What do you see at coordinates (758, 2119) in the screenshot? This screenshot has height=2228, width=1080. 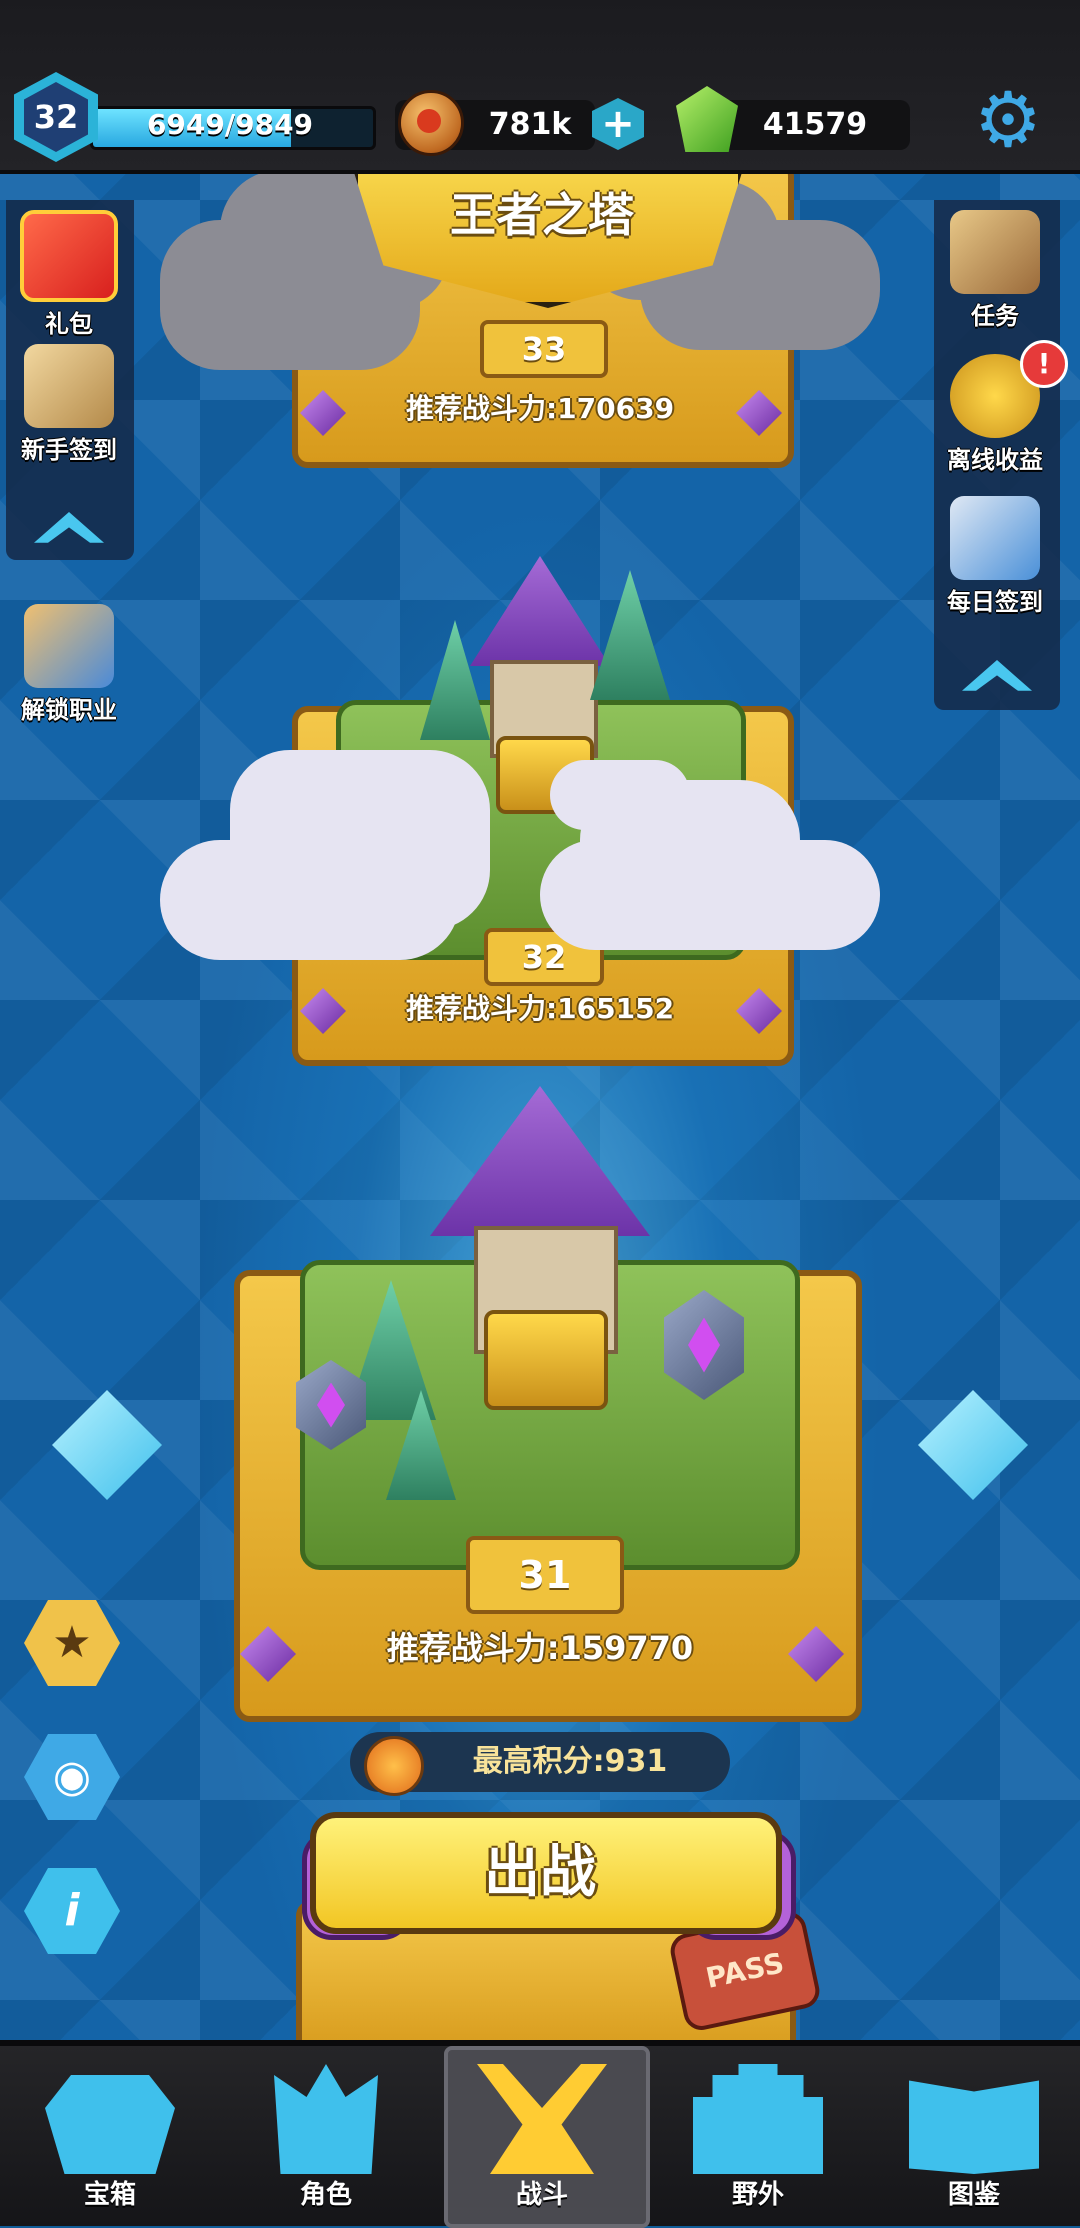 I see `castle-icon` at bounding box center [758, 2119].